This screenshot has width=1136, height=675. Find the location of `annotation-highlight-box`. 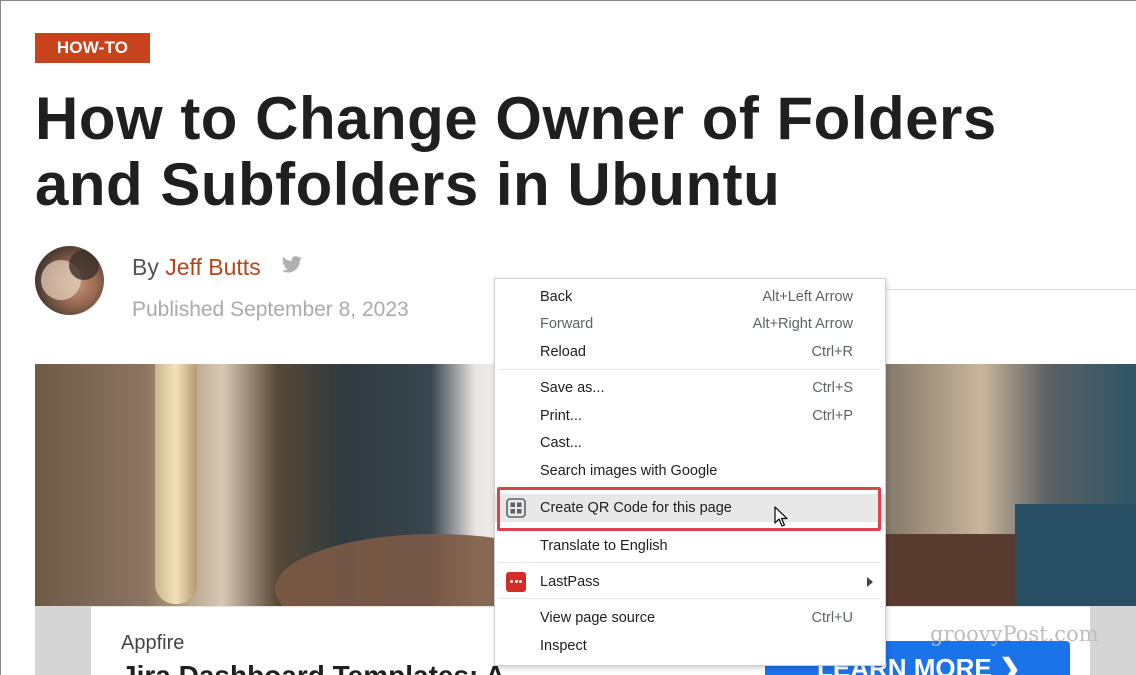

annotation-highlight-box is located at coordinates (689, 509).